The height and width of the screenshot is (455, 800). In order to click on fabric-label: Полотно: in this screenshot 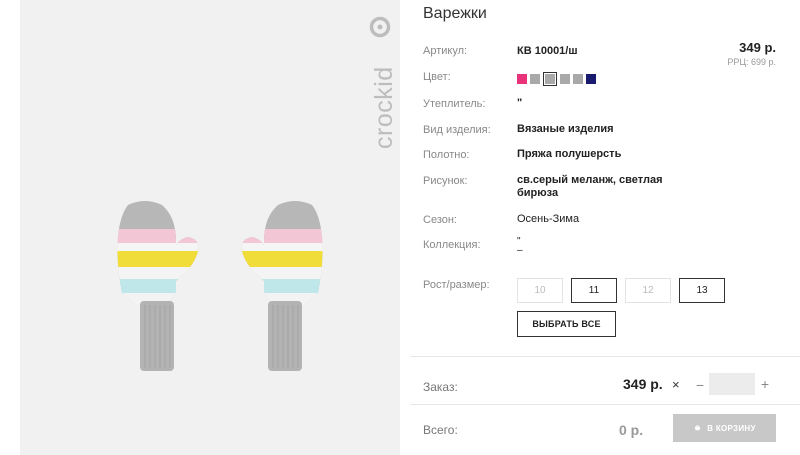, I will do `click(446, 155)`.